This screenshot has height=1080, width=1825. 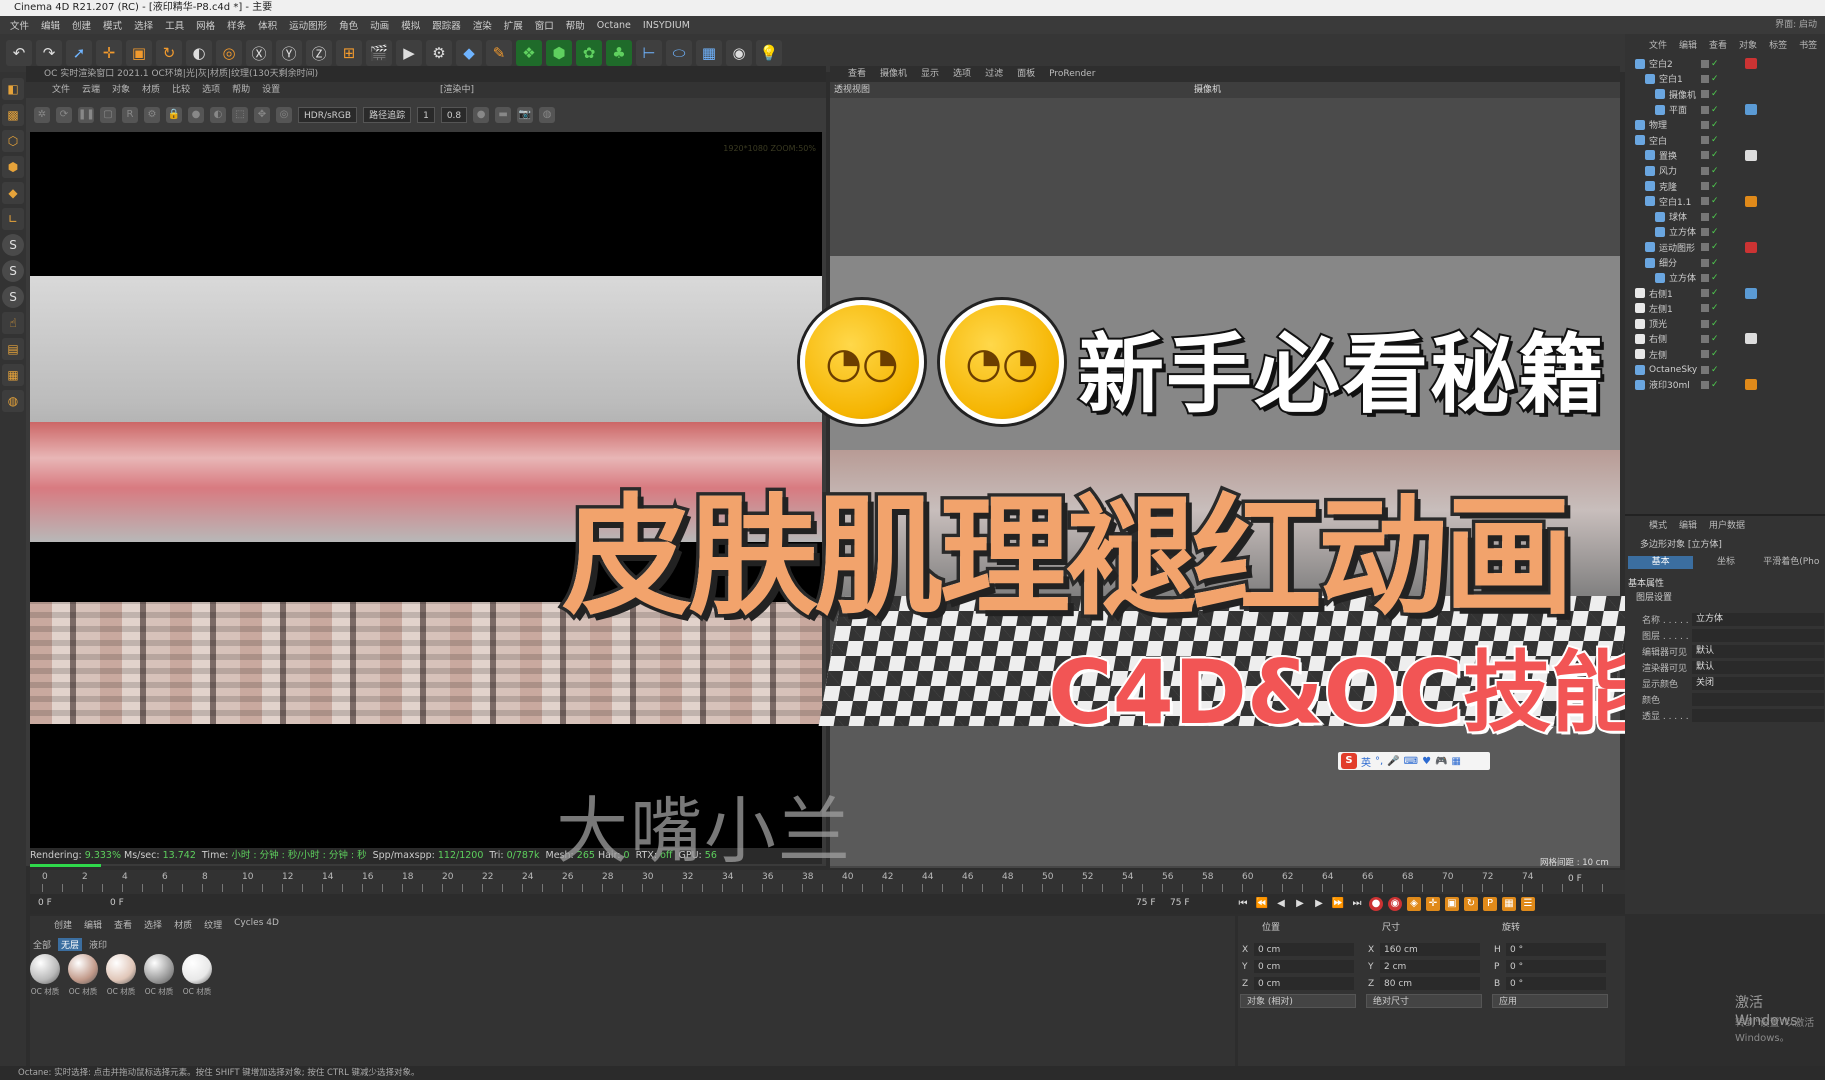 What do you see at coordinates (1654, 596) in the screenshot?
I see `attribute-subsection: 图层设置` at bounding box center [1654, 596].